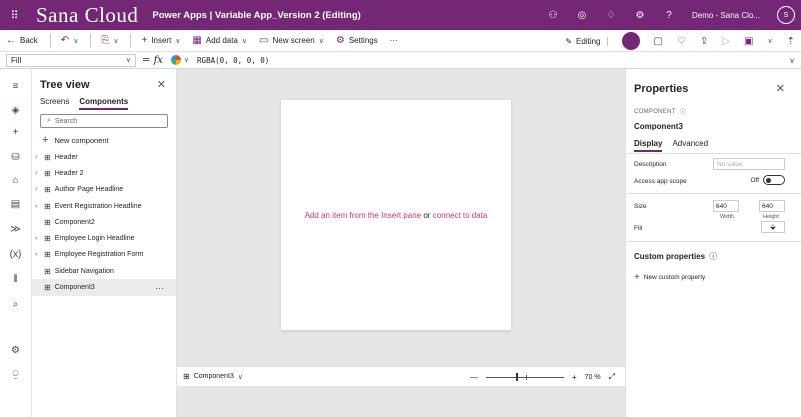  Describe the element at coordinates (394, 40) in the screenshot. I see `more-button: ···` at that location.